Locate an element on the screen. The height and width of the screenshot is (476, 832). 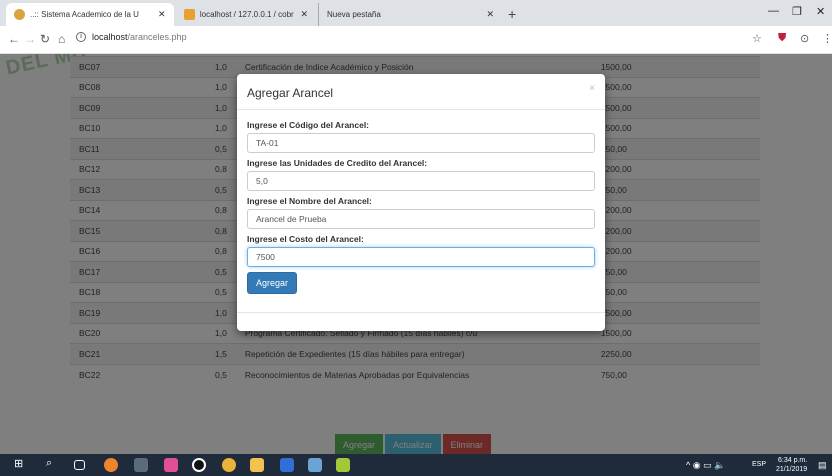
home-icon: ⌂ is located at coordinates (61, 39).